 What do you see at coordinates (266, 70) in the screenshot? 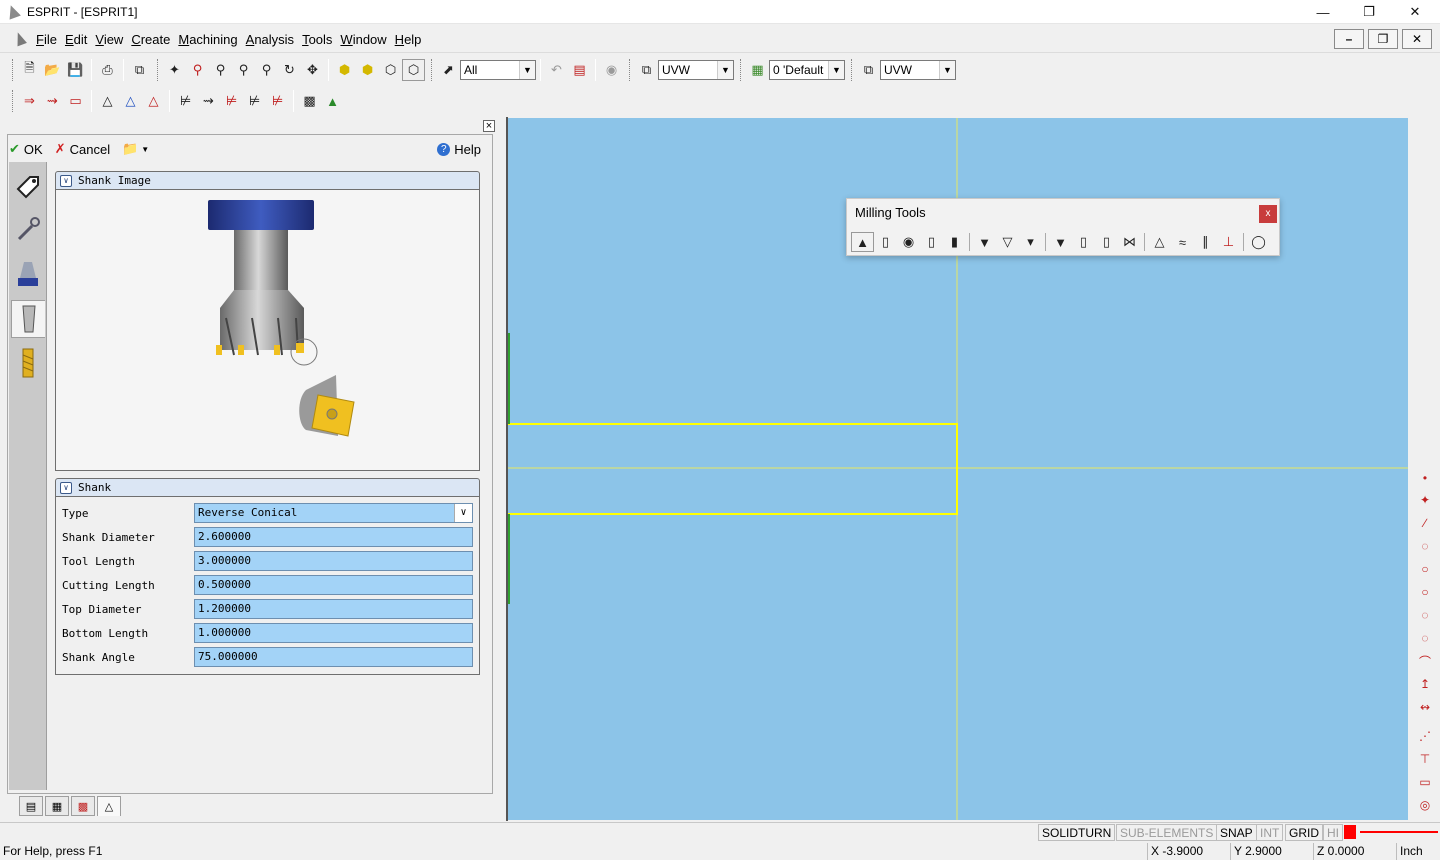
I see `zoom-fit-icon: ⚲` at bounding box center [266, 70].